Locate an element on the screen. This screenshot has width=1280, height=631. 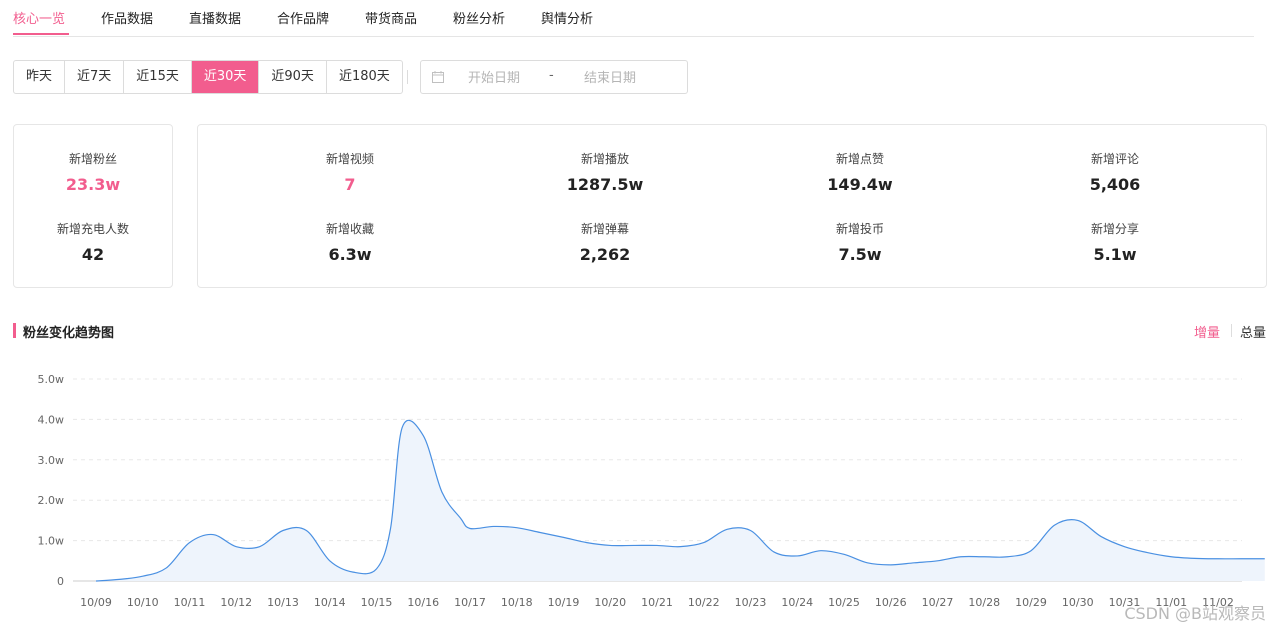
stat-label: 新增收藏 is located at coordinates (349, 229).